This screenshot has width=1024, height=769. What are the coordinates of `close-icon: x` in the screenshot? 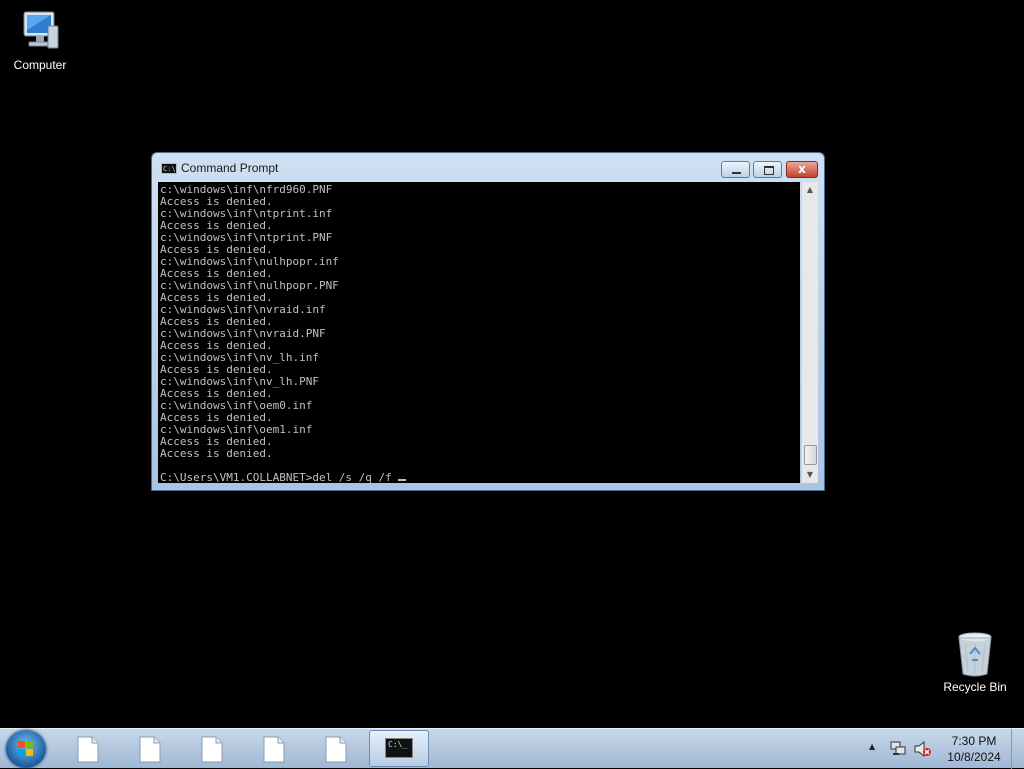 It's located at (802, 169).